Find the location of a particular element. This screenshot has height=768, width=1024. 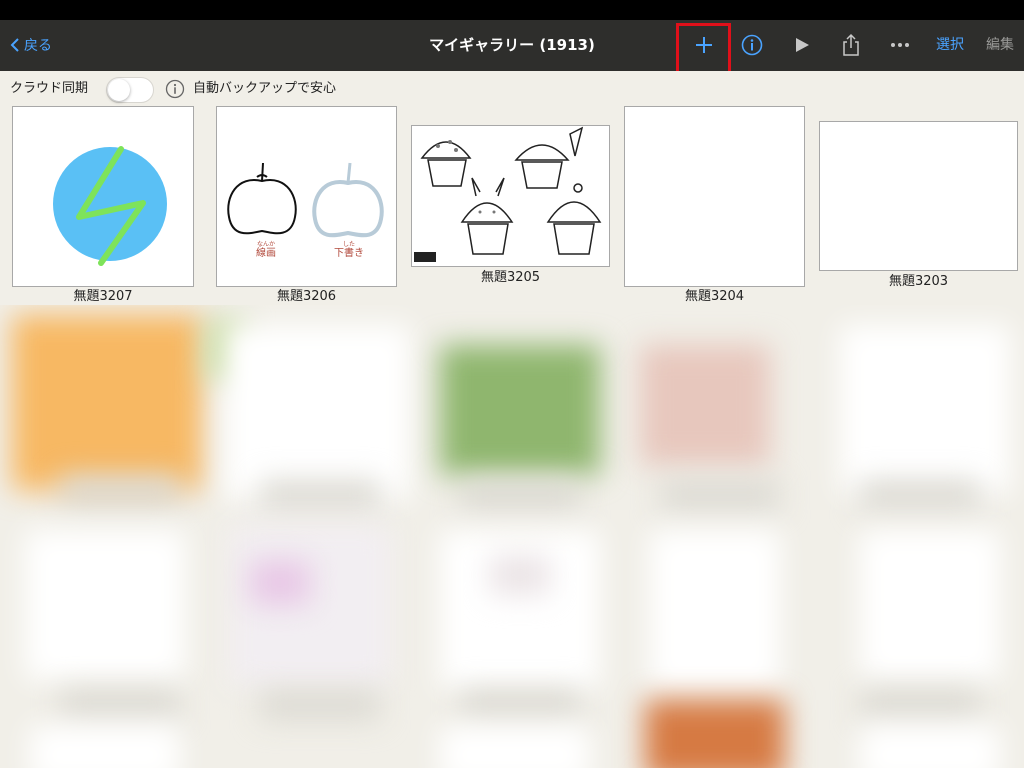

apple-drawing is located at coordinates (305, 200).